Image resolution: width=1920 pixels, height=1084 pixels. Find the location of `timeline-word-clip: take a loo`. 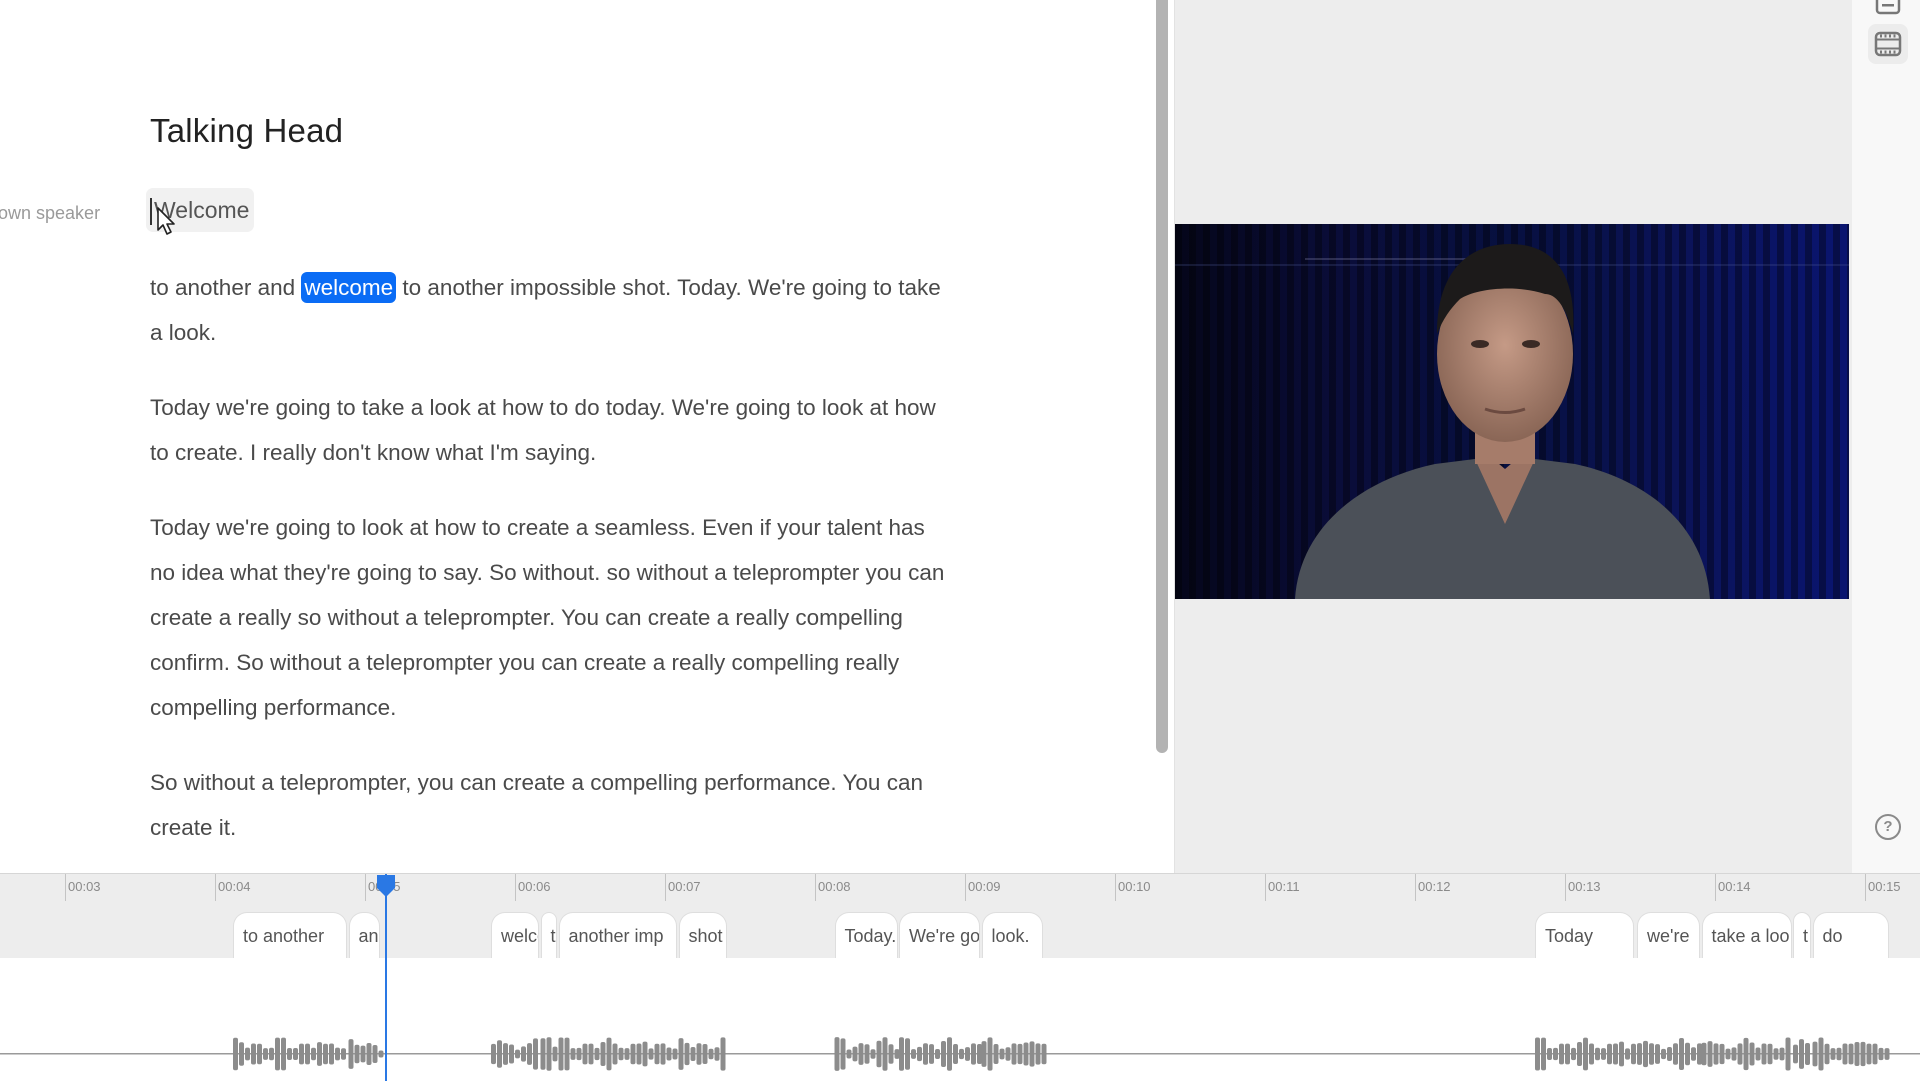

timeline-word-clip: take a loo is located at coordinates (1746, 935).